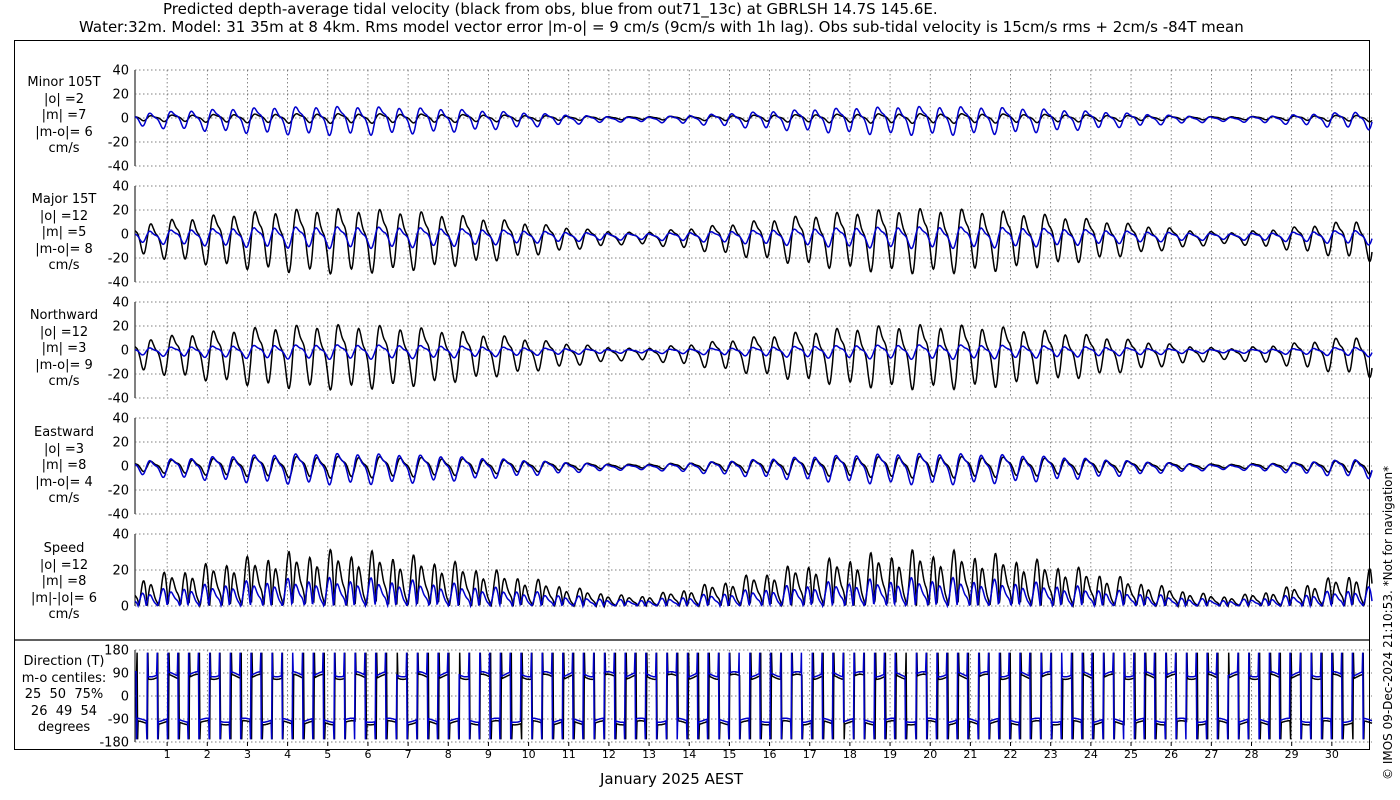 The width and height of the screenshot is (1400, 800). I want to click on y-tick-label-major-0: -40, so click(118, 283).